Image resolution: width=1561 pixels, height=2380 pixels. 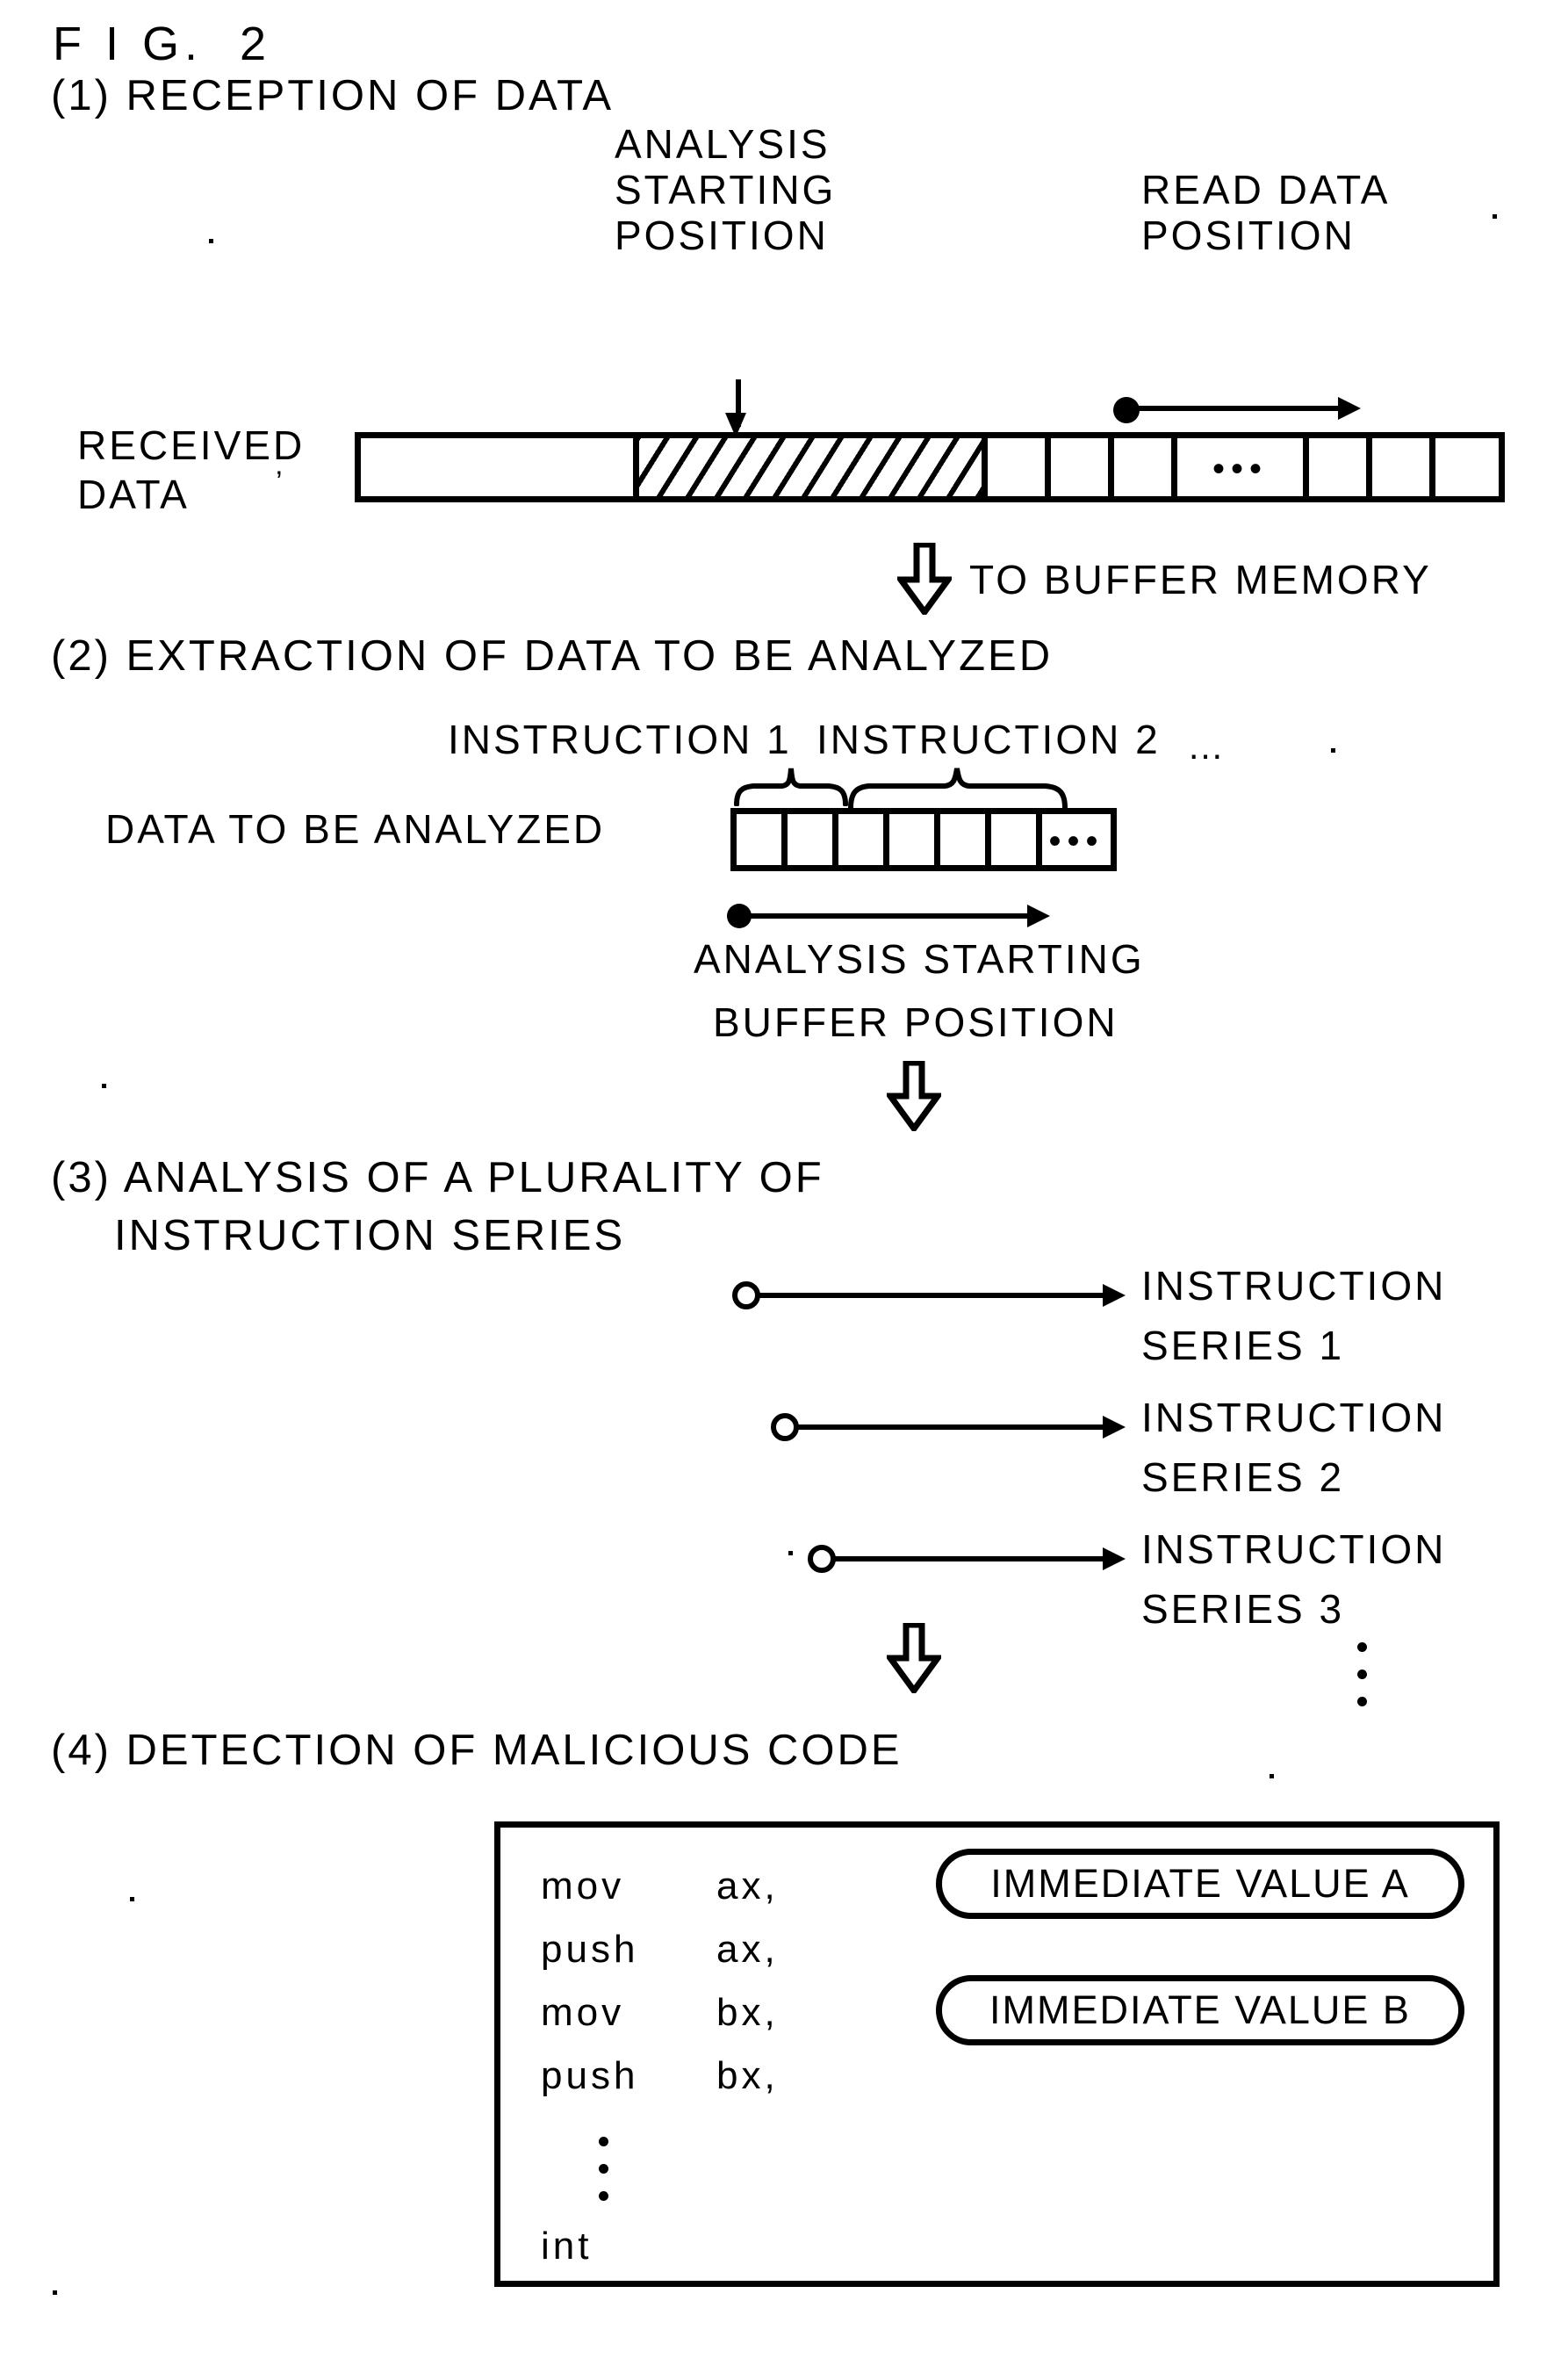 What do you see at coordinates (1362, 1683) in the screenshot?
I see `instruction-series-vertical-ellipsis` at bounding box center [1362, 1683].